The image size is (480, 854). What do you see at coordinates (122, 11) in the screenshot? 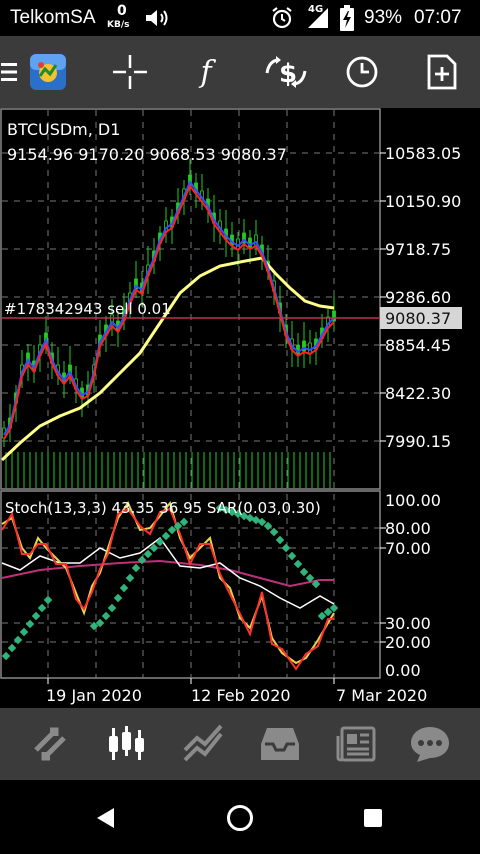
I see `net-speed-value: 0` at bounding box center [122, 11].